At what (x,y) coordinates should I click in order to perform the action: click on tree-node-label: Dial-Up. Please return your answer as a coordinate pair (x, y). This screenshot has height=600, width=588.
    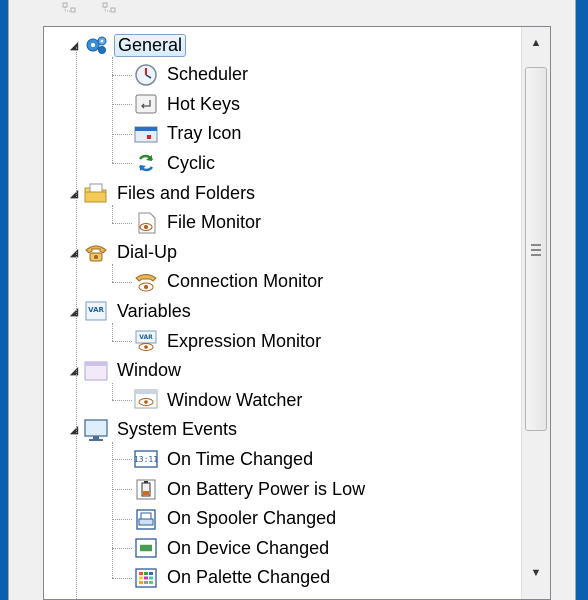
    Looking at the image, I should click on (147, 251).